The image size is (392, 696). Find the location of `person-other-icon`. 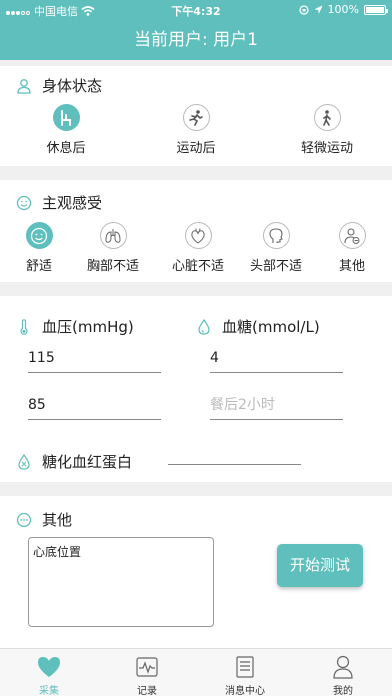

person-other-icon is located at coordinates (352, 235).